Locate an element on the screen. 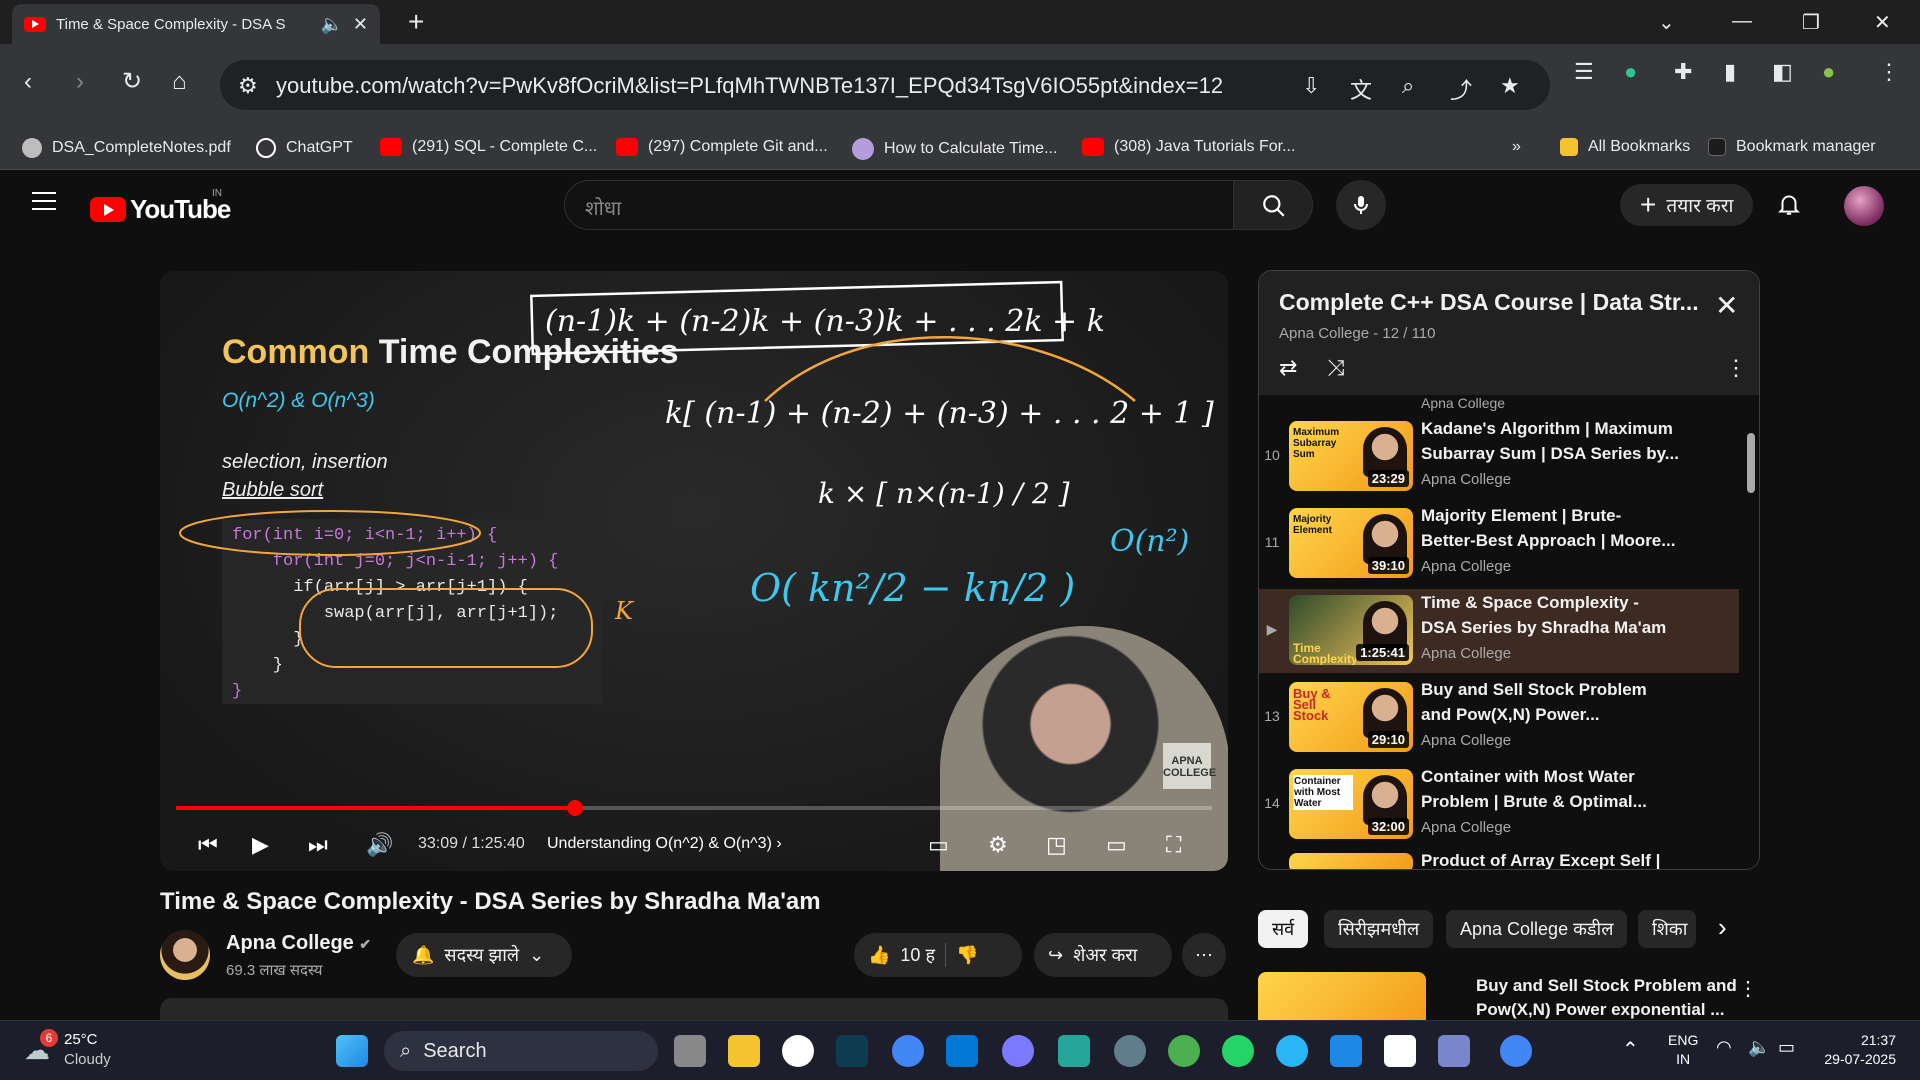  menu-icon is located at coordinates (44, 204).